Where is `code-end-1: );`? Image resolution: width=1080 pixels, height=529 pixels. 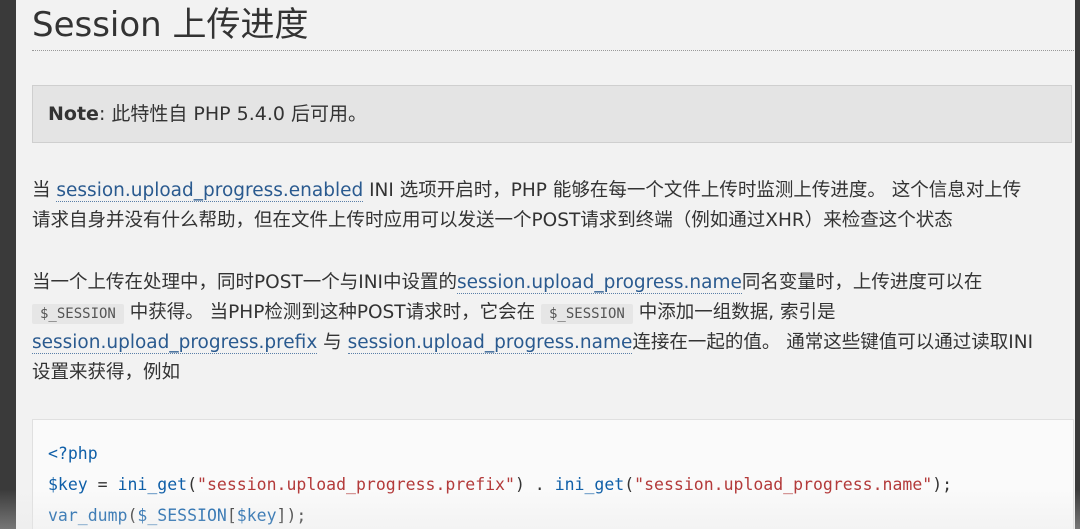 code-end-1: ); is located at coordinates (942, 484).